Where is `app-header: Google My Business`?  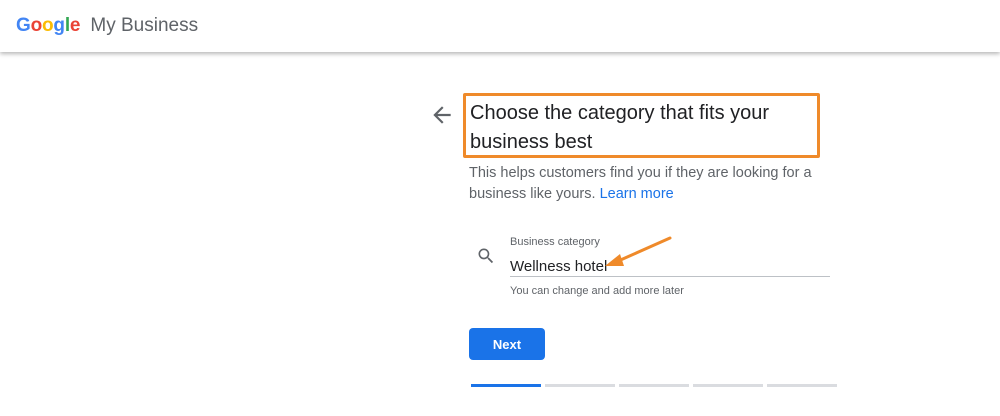 app-header: Google My Business is located at coordinates (500, 26).